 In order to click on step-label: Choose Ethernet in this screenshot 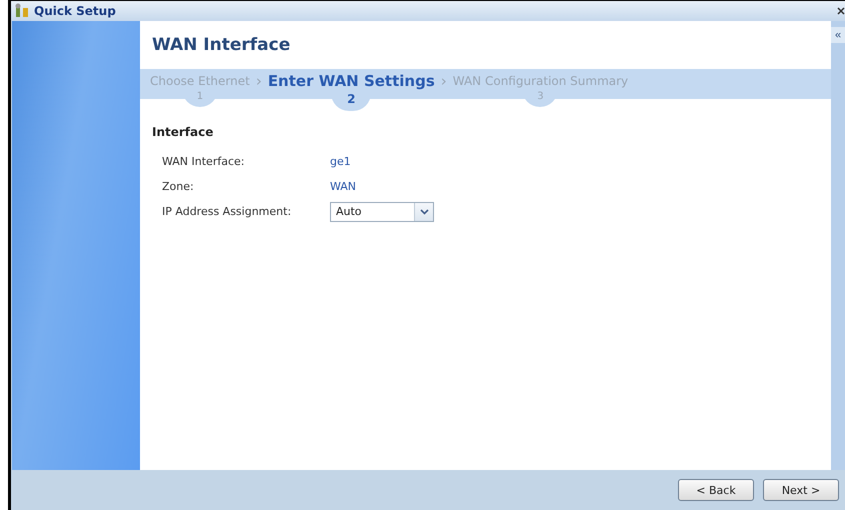, I will do `click(200, 81)`.